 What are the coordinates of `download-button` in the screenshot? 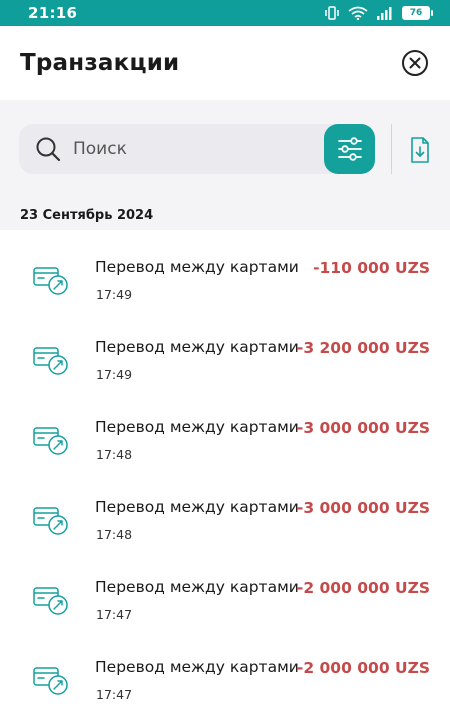 It's located at (420, 150).